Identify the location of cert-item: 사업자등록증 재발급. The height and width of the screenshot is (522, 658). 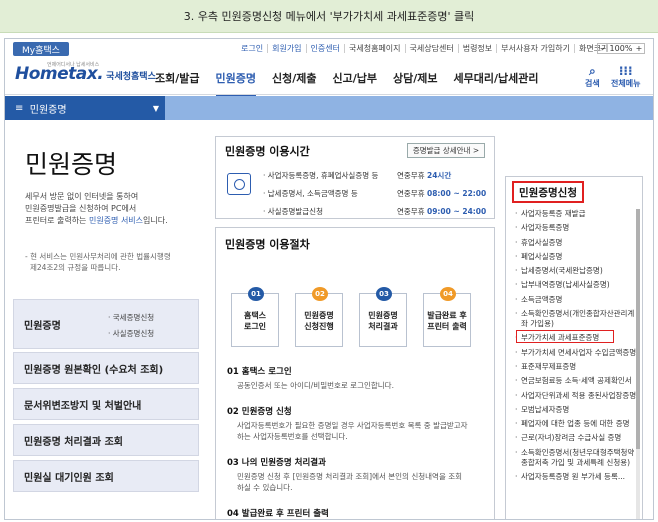
(576, 214).